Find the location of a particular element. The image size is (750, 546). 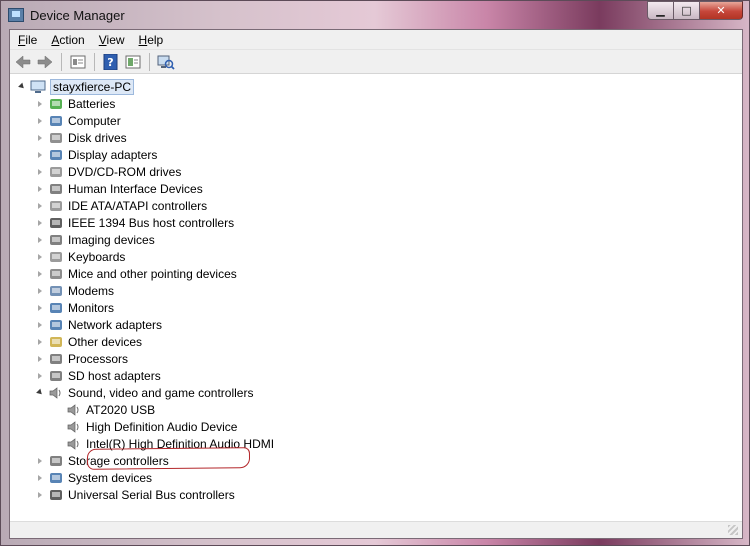

tree-item-label: Disk drives is located at coordinates (97, 137).